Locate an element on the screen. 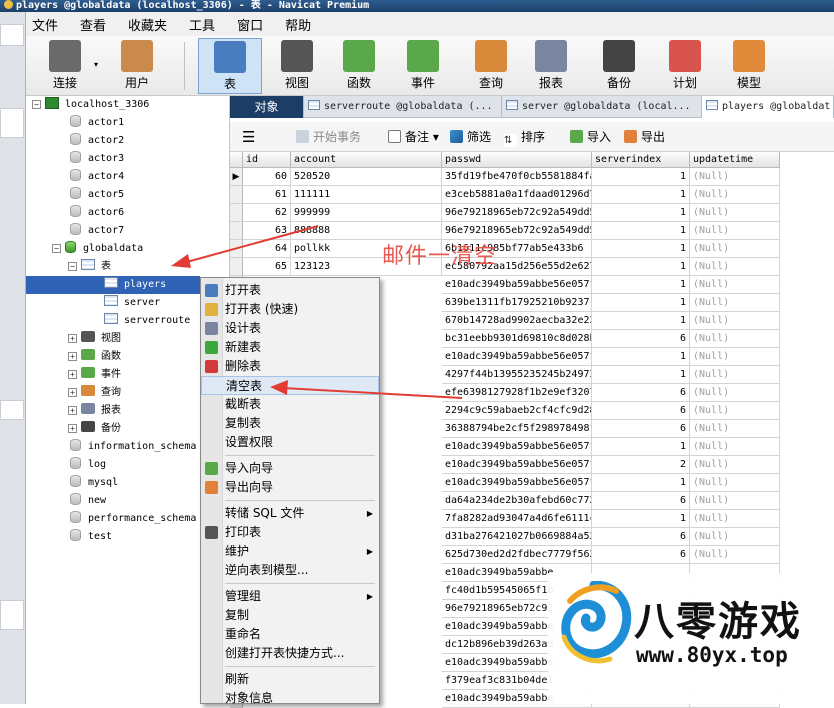  arrow-to-truncate-item is located at coordinates (366, 389).